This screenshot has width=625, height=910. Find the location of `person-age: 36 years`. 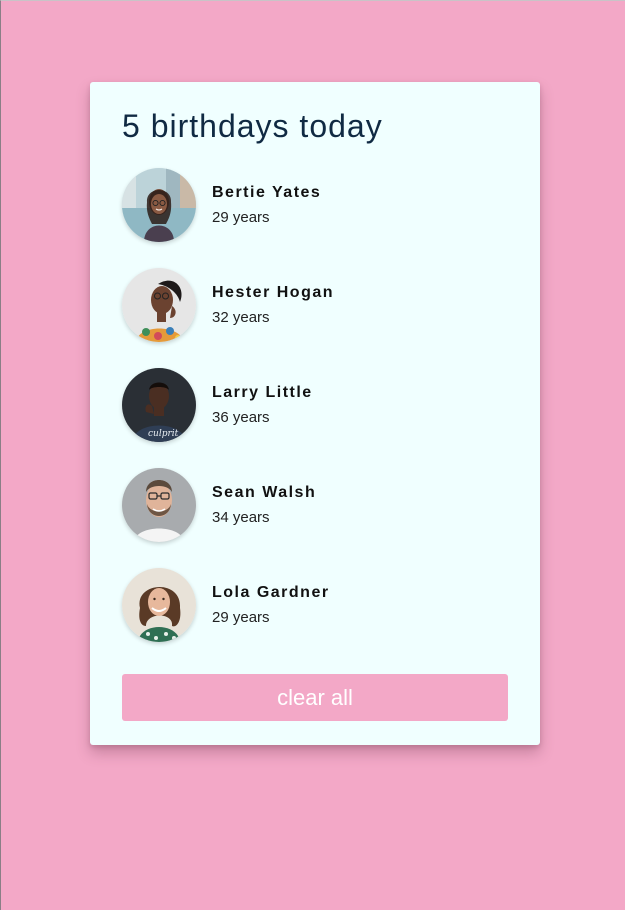

person-age: 36 years is located at coordinates (241, 417).